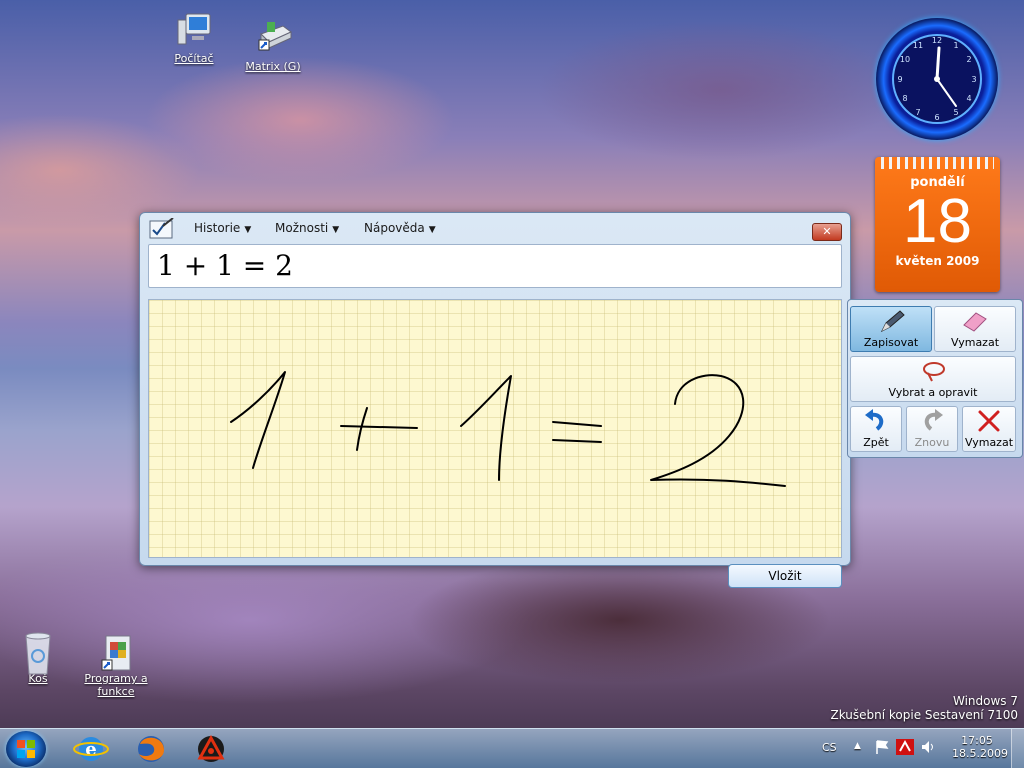 Image resolution: width=1024 pixels, height=768 pixels. I want to click on desktop-icon-matrix-drive: Matrix (G), so click(273, 46).